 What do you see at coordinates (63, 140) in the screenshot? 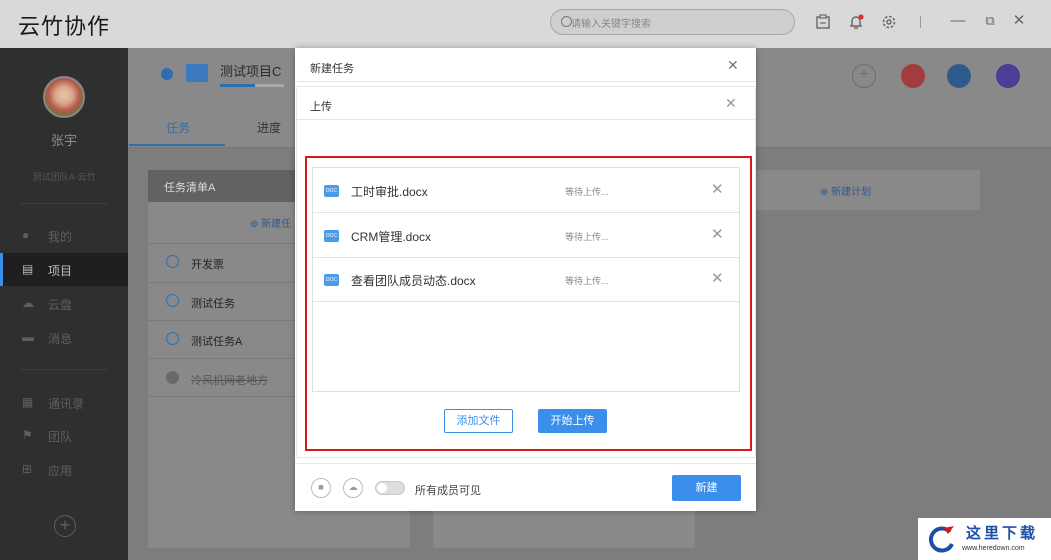
I see `user-name: 张宇` at bounding box center [63, 140].